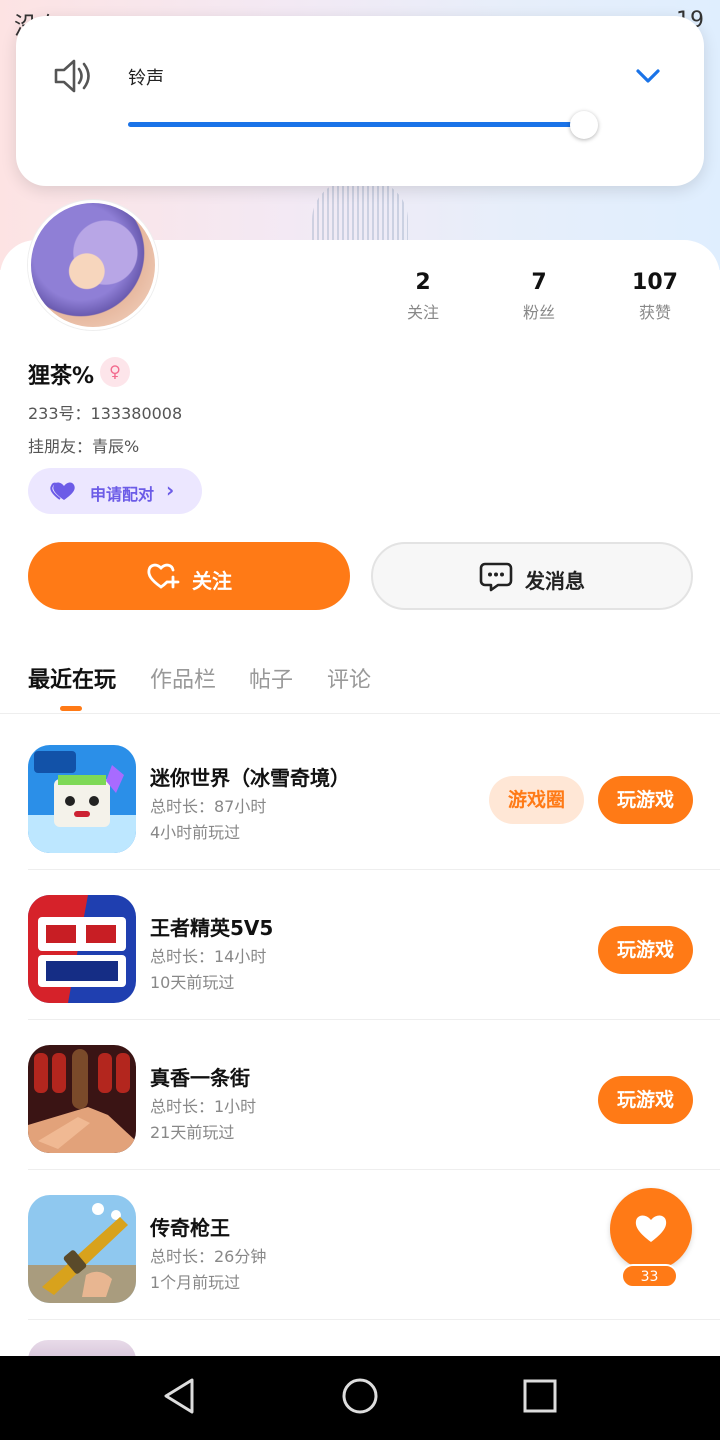  What do you see at coordinates (360, 101) in the screenshot?
I see `volume-panel: 铃声` at bounding box center [360, 101].